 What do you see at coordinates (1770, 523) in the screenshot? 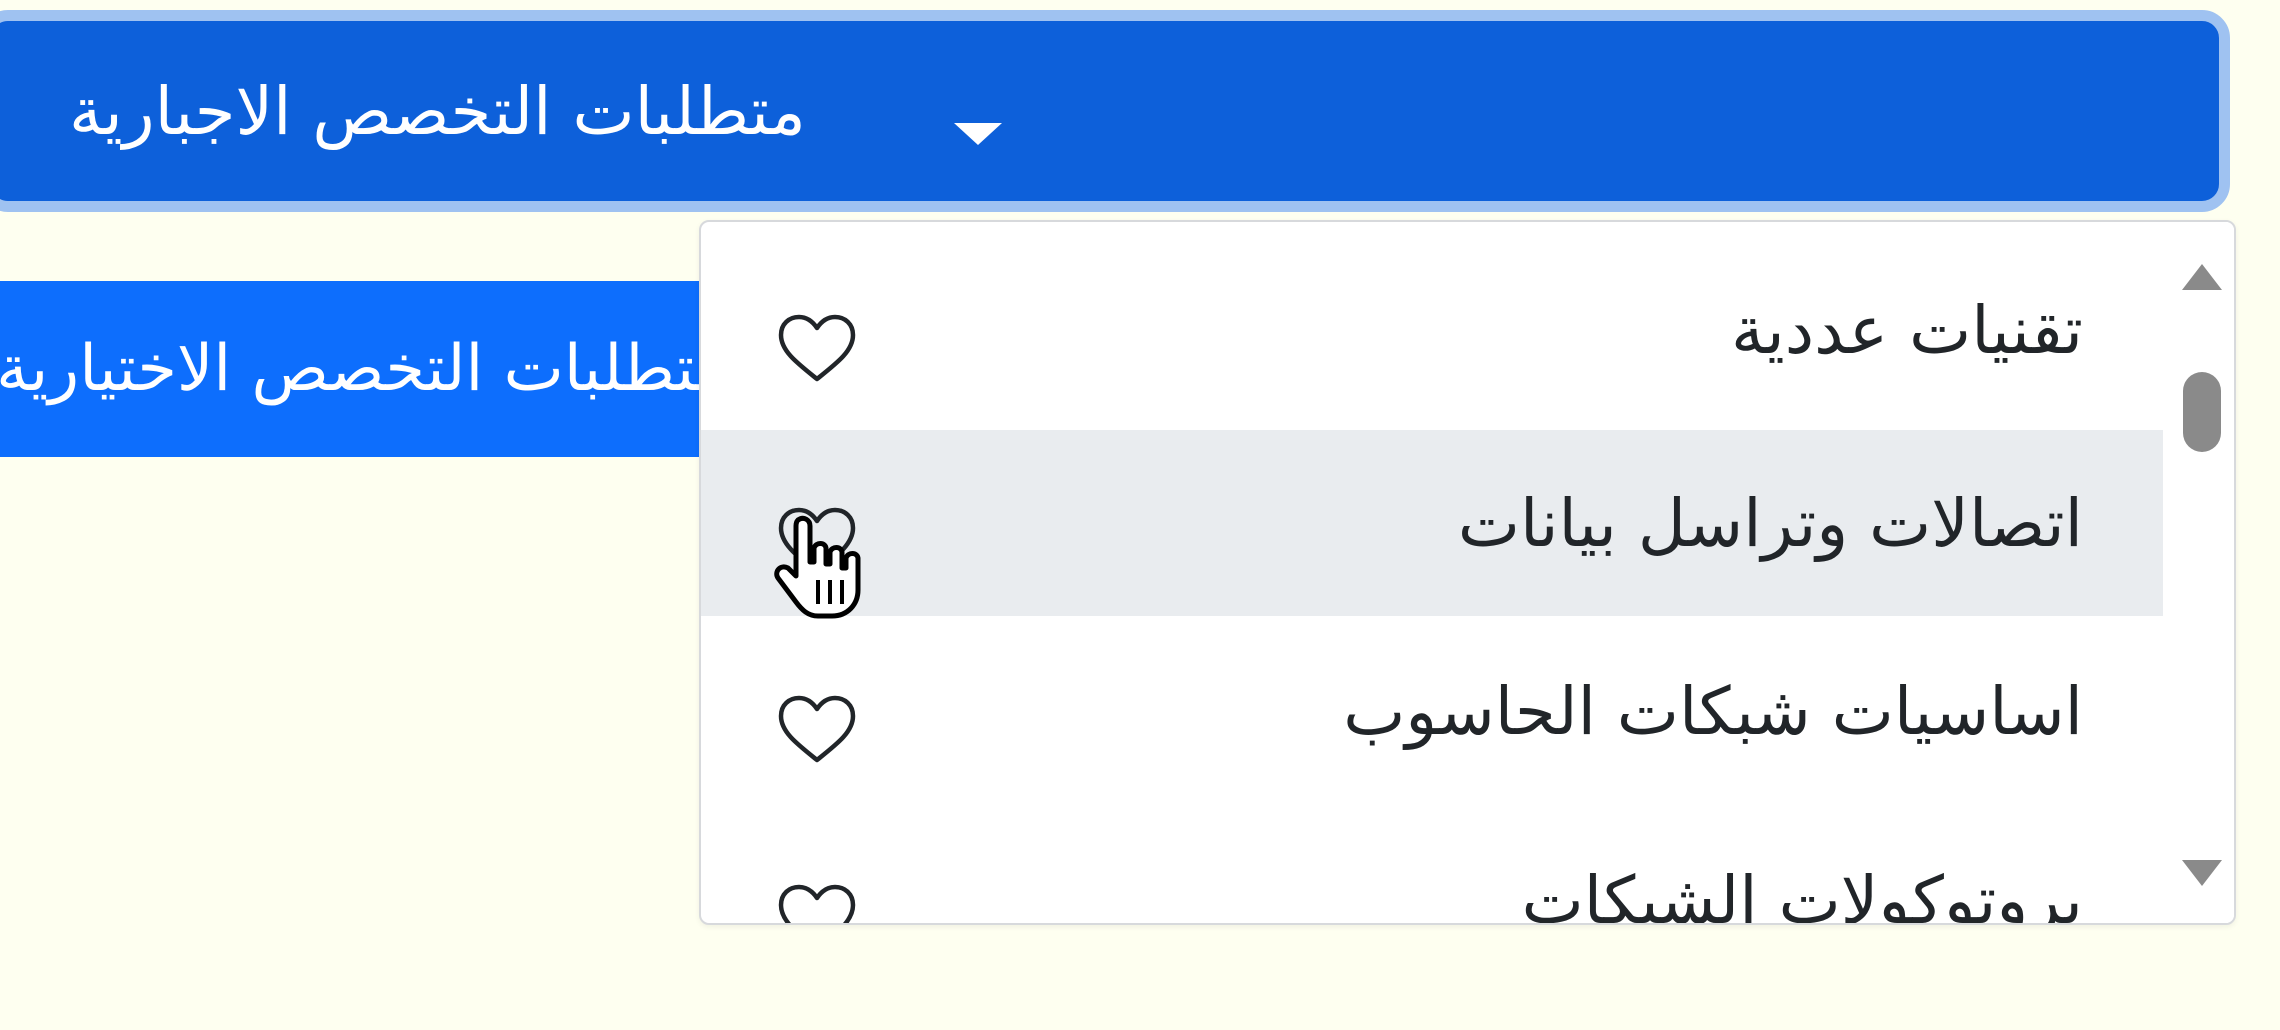
I see `menu-item-label: اتصالات وتراسل بيانات` at bounding box center [1770, 523].